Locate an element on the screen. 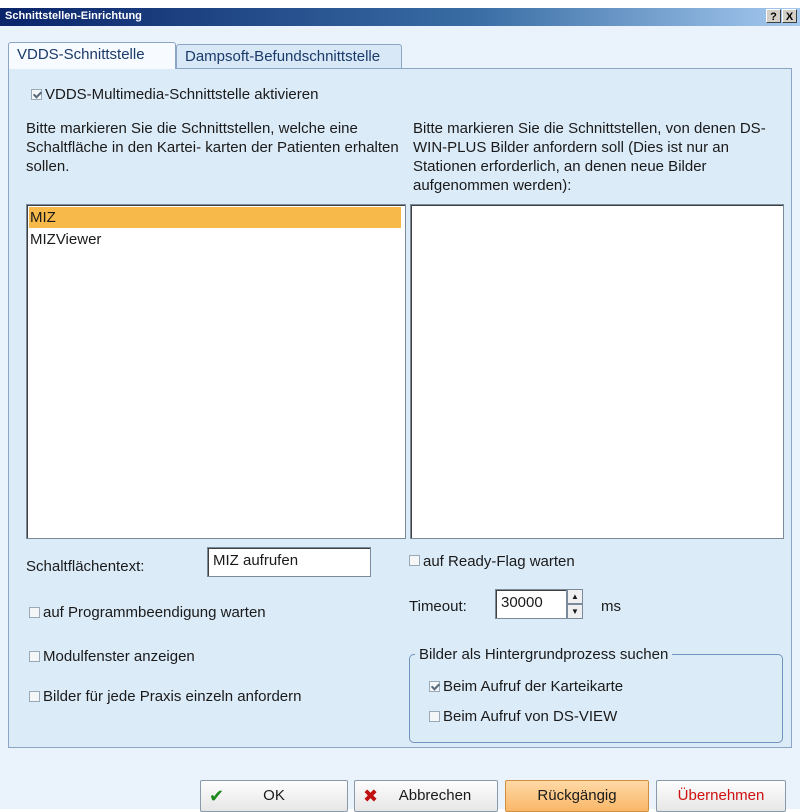 The image size is (800, 812). window-title: Schnittstellen-Einrichtung is located at coordinates (73, 16).